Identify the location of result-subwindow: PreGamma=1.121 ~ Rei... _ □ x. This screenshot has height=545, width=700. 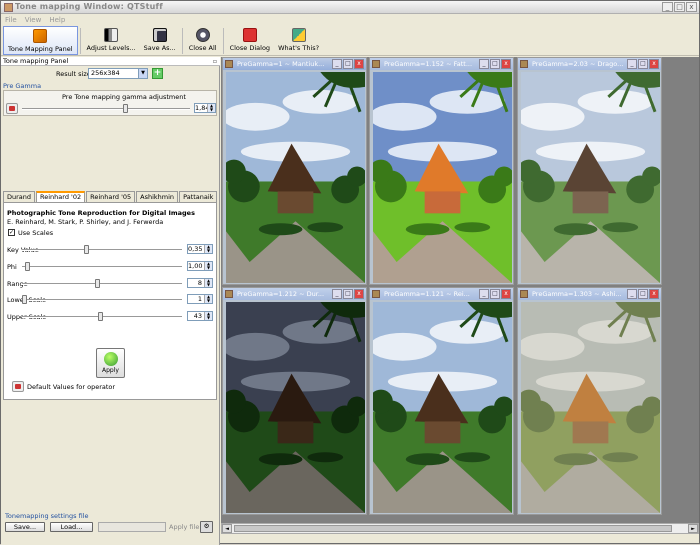
(441, 401).